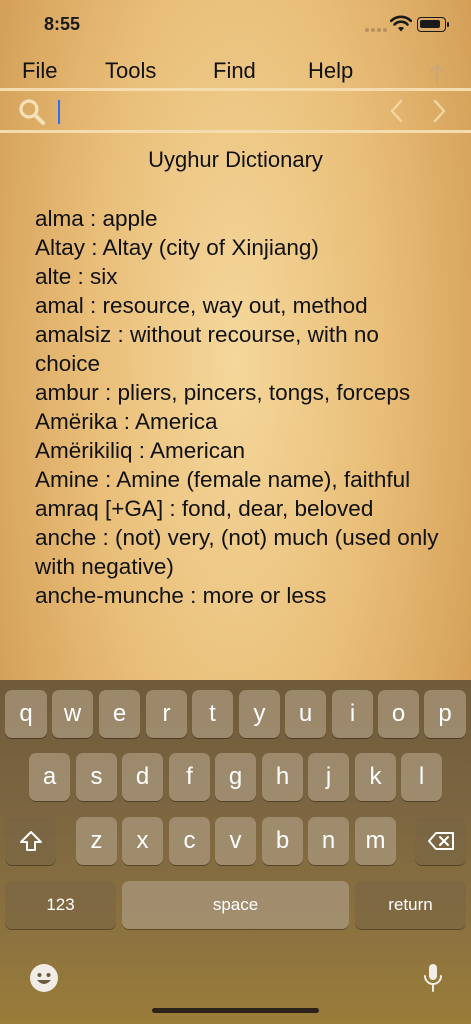 The image size is (471, 1024). Describe the element at coordinates (259, 714) in the screenshot. I see `key-y: y` at that location.